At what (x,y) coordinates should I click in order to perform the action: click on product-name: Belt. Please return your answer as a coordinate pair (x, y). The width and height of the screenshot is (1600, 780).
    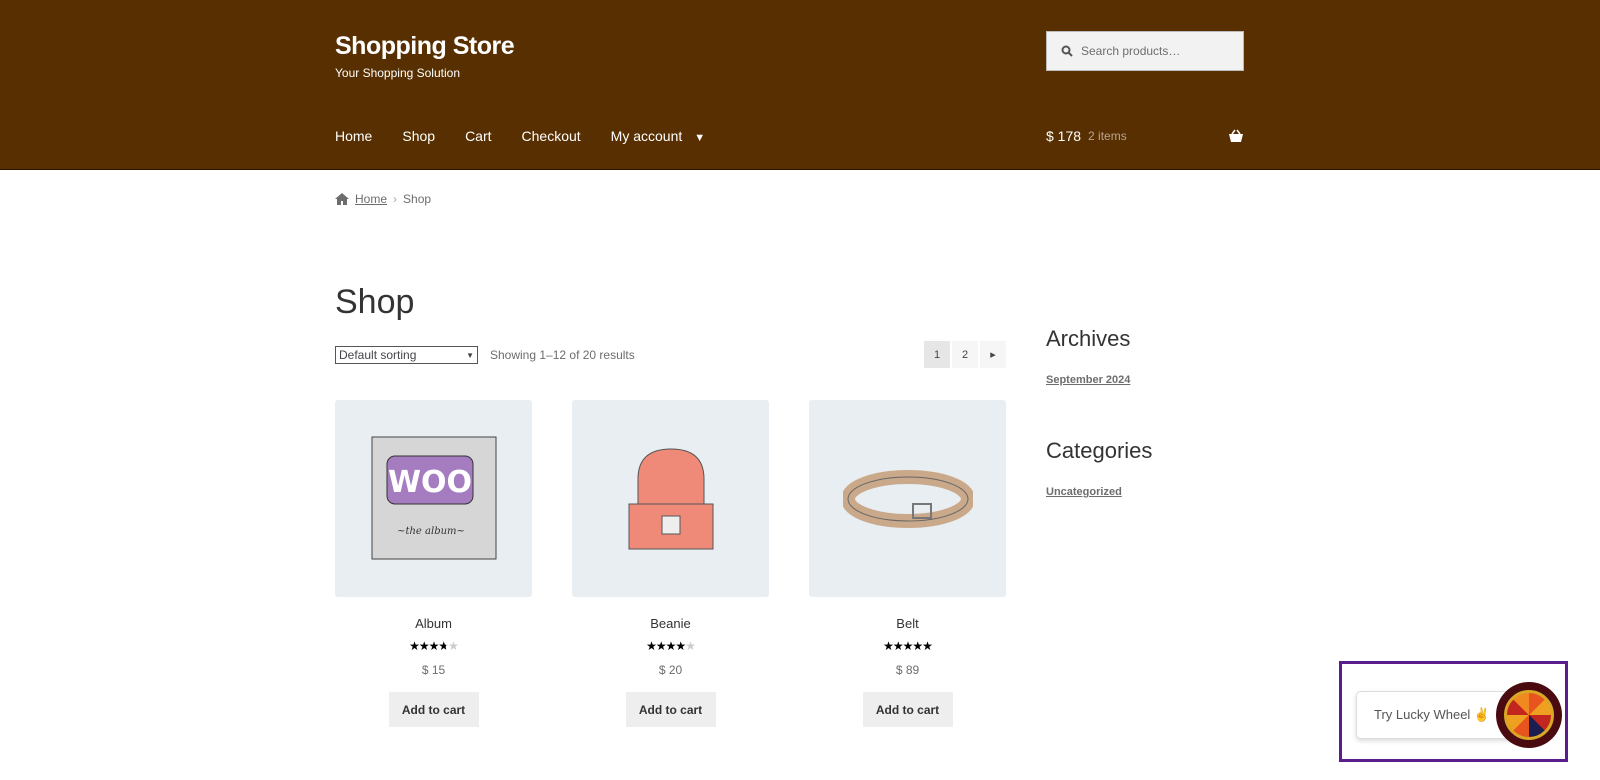
    Looking at the image, I should click on (907, 623).